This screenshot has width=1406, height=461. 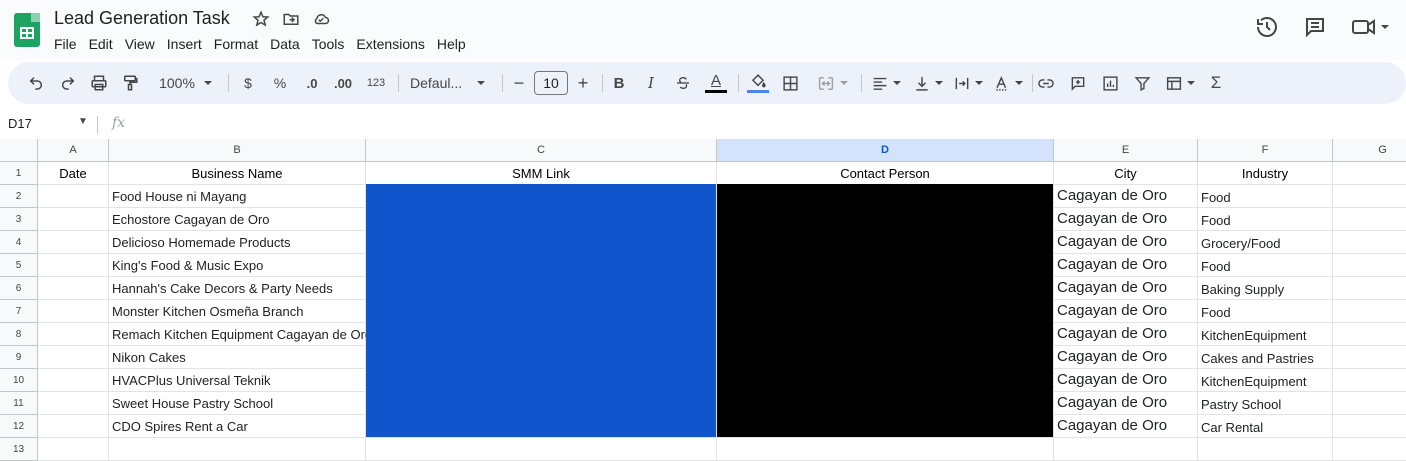 What do you see at coordinates (68, 83) in the screenshot?
I see `redo-icon` at bounding box center [68, 83].